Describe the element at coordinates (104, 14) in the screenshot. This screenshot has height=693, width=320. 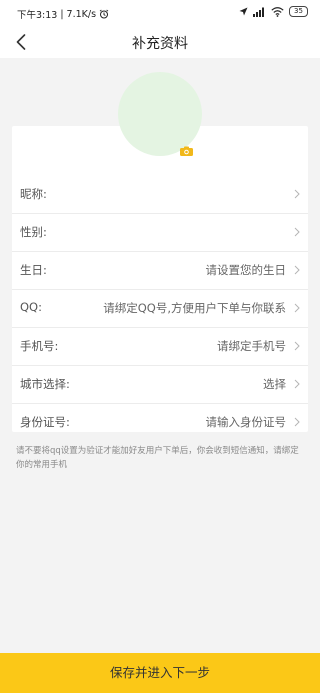
I see `alarm-icon` at that location.